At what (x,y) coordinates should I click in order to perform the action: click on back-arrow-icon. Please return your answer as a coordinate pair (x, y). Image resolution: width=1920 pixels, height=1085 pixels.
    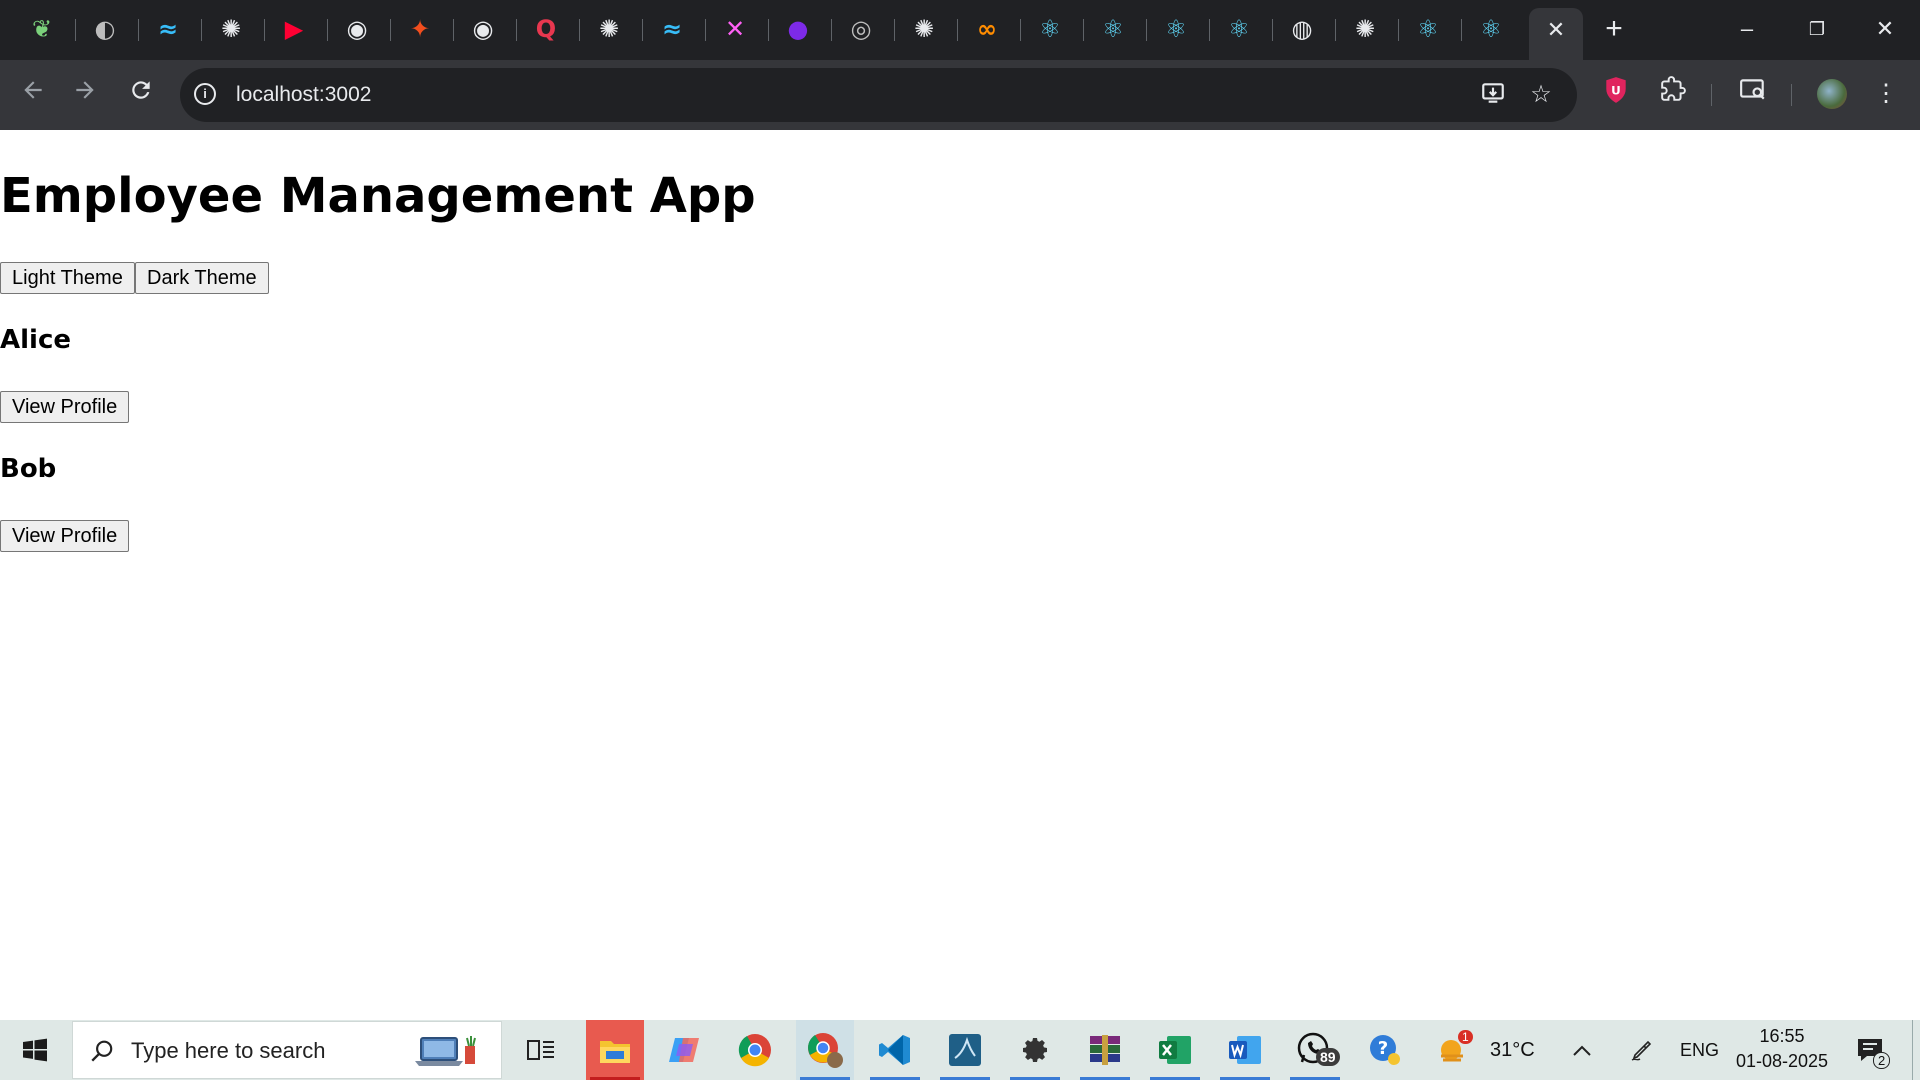
    Looking at the image, I should click on (33, 94).